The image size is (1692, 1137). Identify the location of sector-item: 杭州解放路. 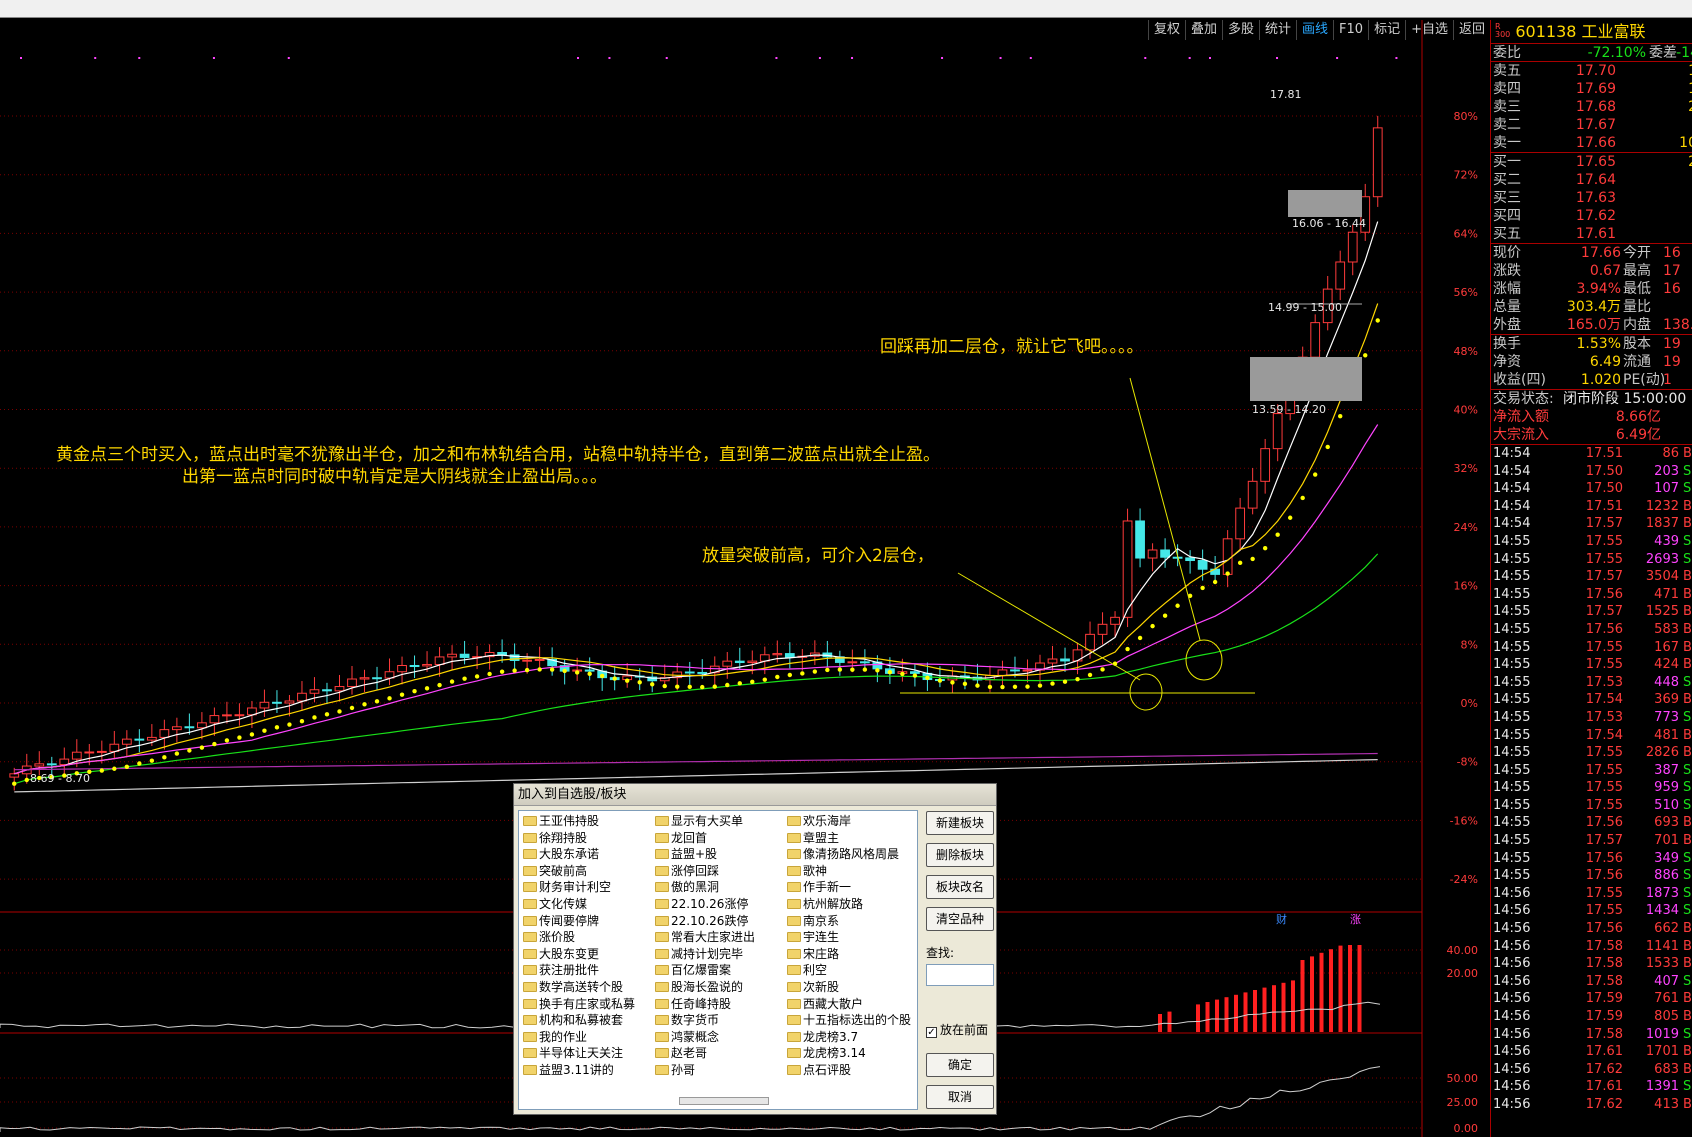
(852, 904).